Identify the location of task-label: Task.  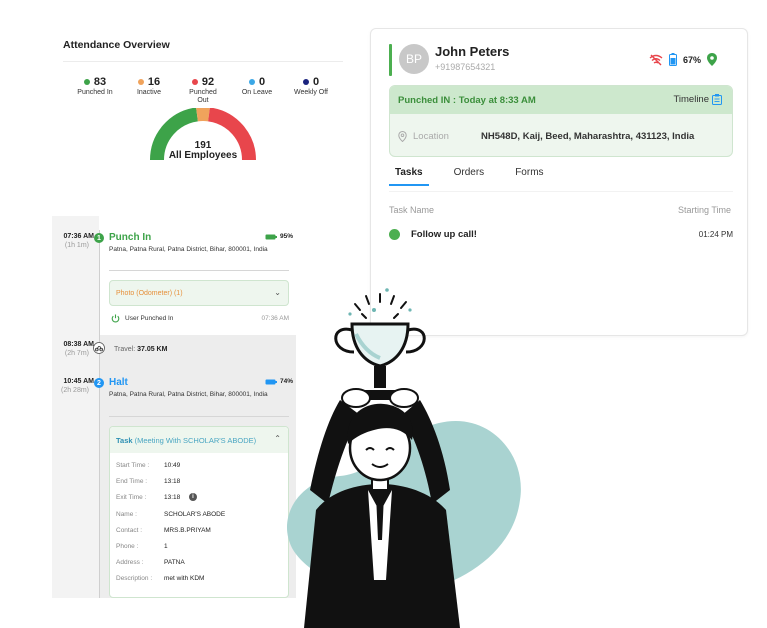
(124, 440).